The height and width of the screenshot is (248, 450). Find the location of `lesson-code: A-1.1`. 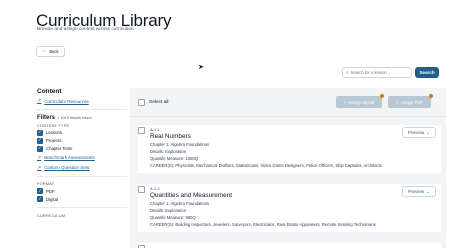

lesson-code: A-1.1 is located at coordinates (155, 129).